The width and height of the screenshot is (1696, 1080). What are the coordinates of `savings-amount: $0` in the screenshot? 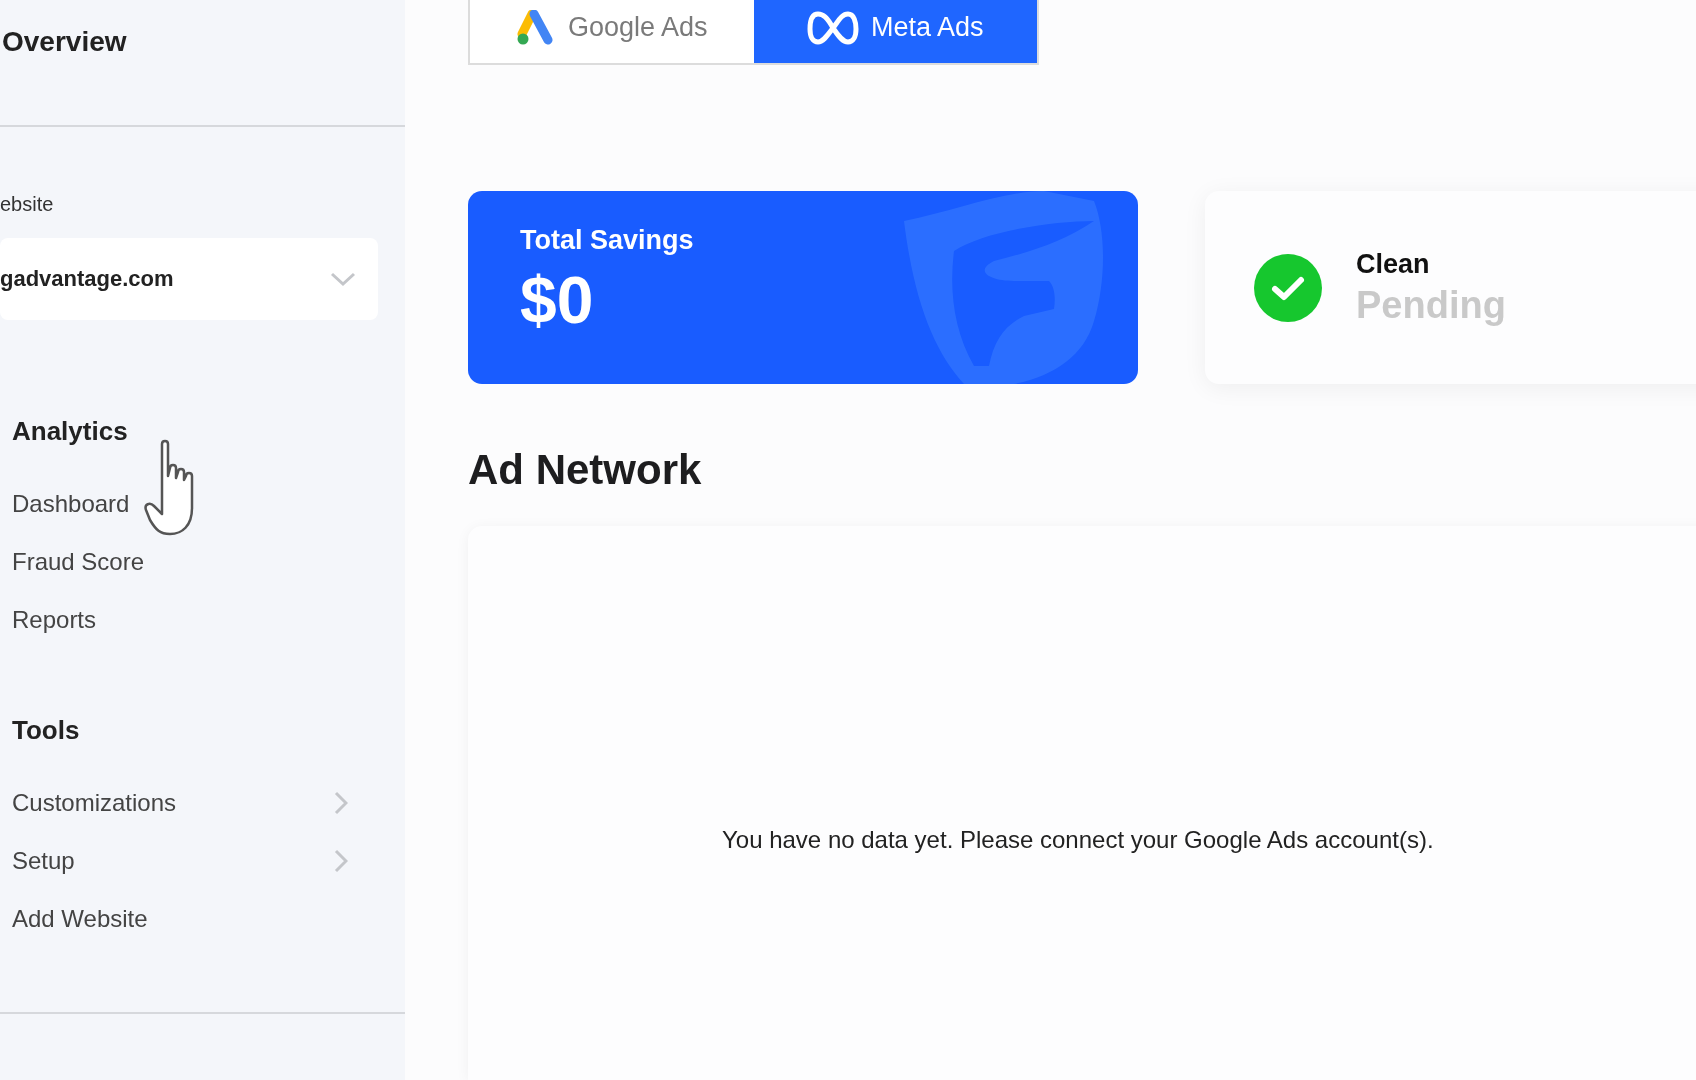 It's located at (557, 300).